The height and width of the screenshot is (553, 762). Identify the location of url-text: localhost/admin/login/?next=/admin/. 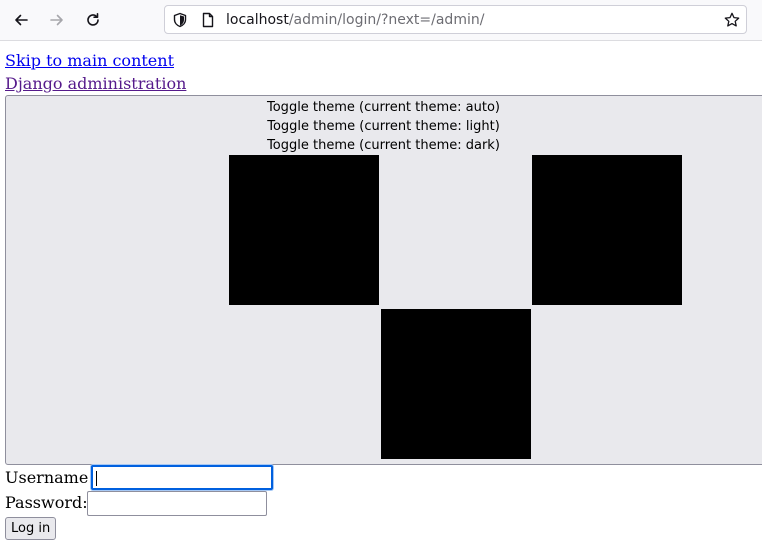
(355, 20).